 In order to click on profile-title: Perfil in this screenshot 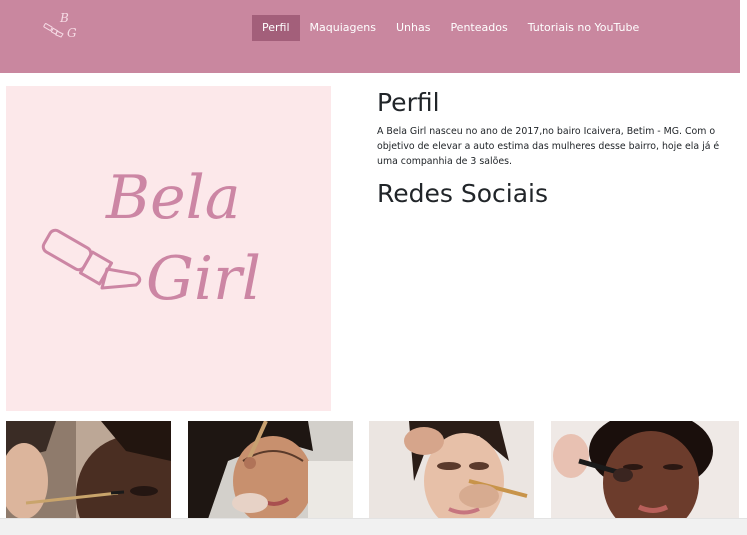, I will do `click(408, 102)`.